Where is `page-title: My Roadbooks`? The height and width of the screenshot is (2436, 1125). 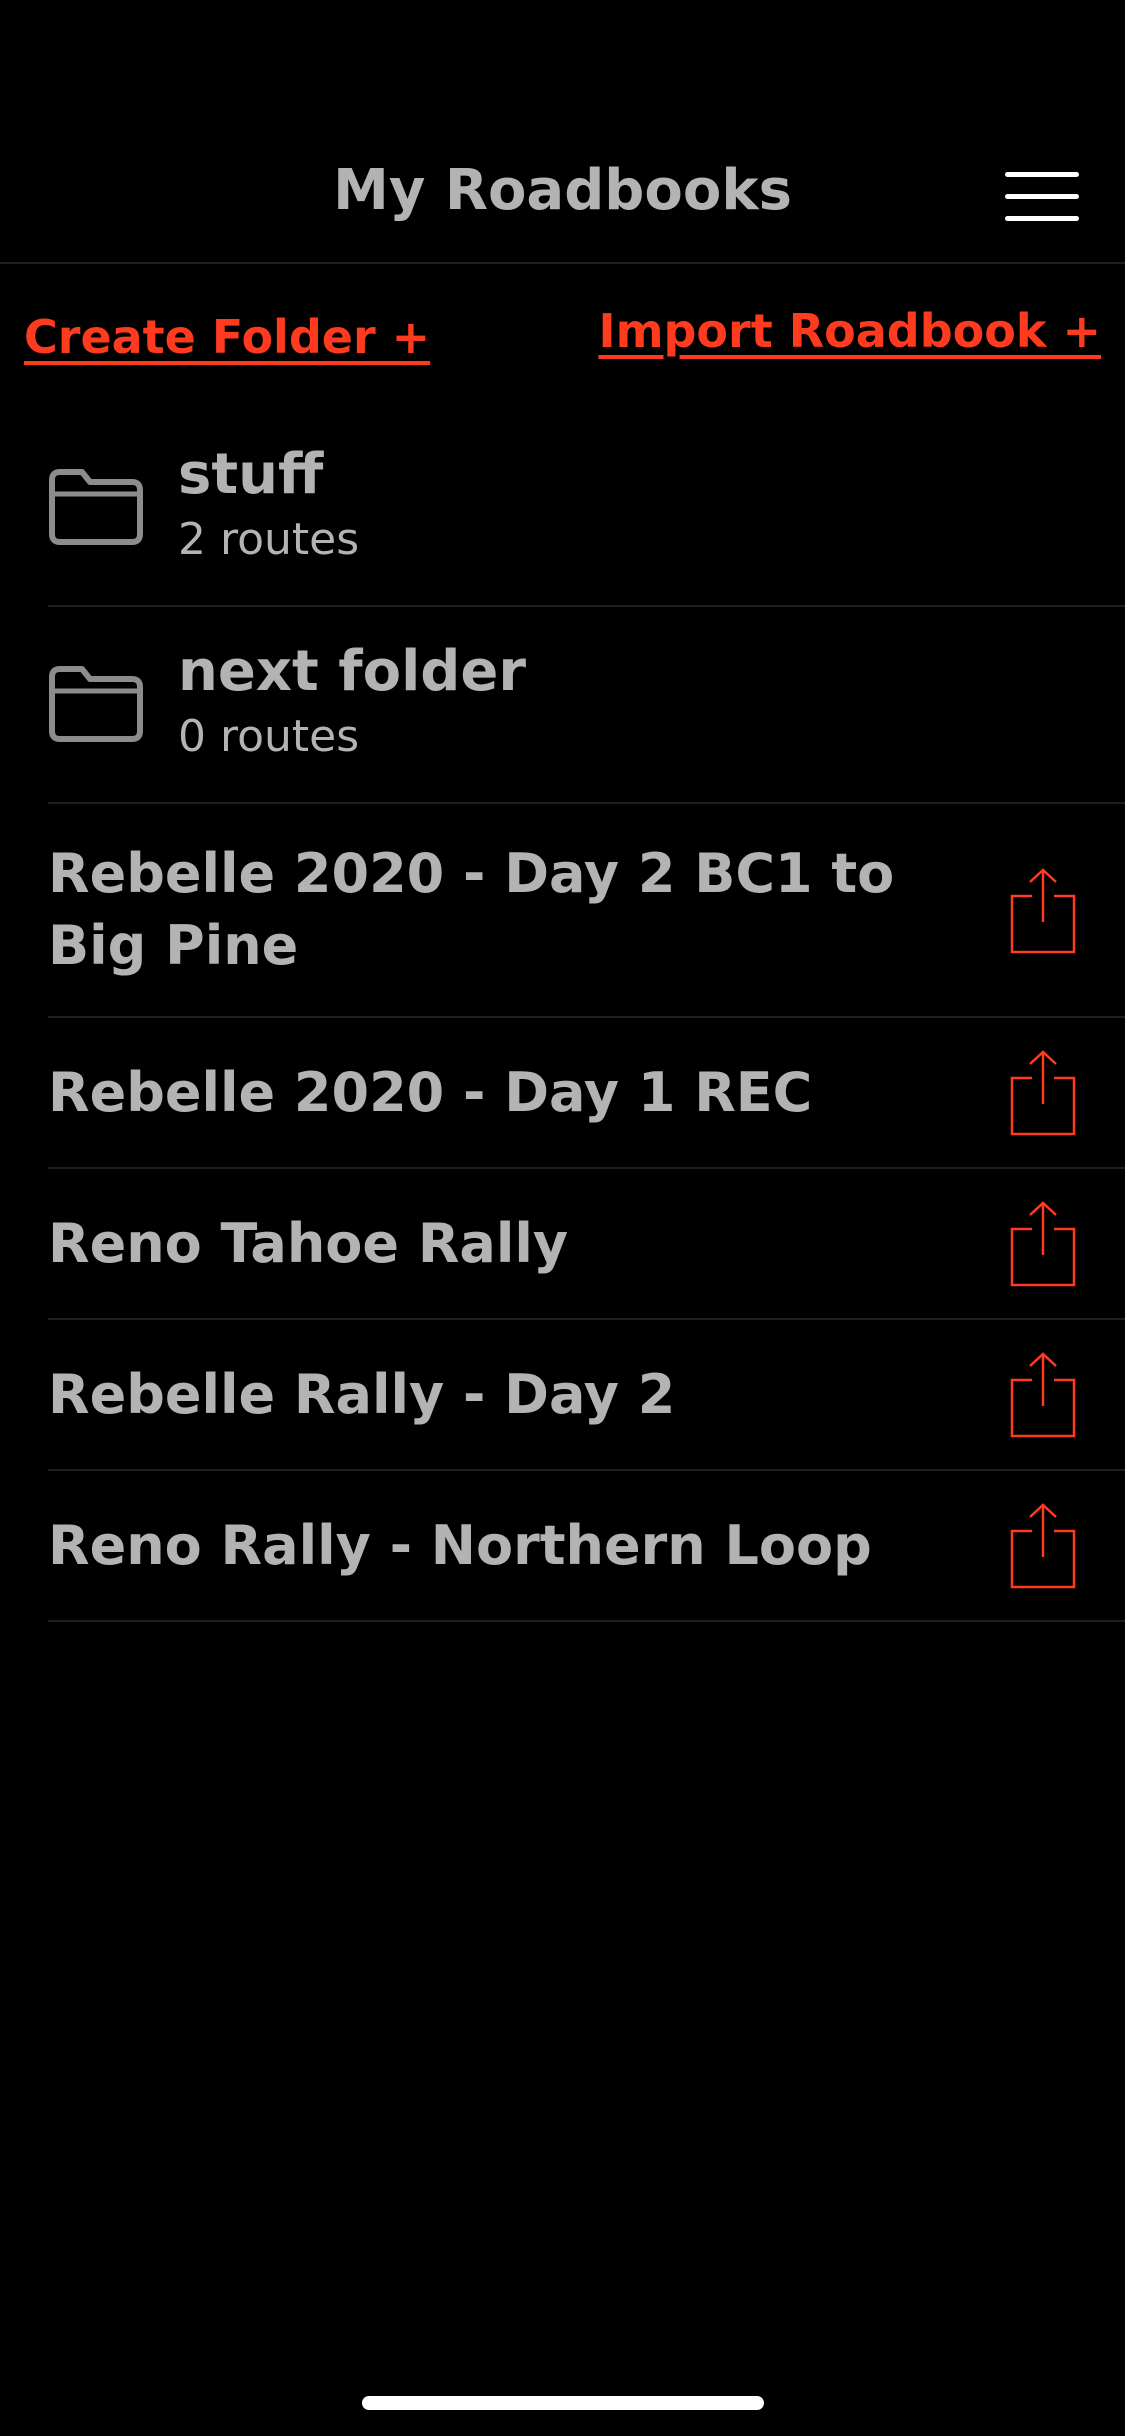
page-title: My Roadbooks is located at coordinates (562, 190).